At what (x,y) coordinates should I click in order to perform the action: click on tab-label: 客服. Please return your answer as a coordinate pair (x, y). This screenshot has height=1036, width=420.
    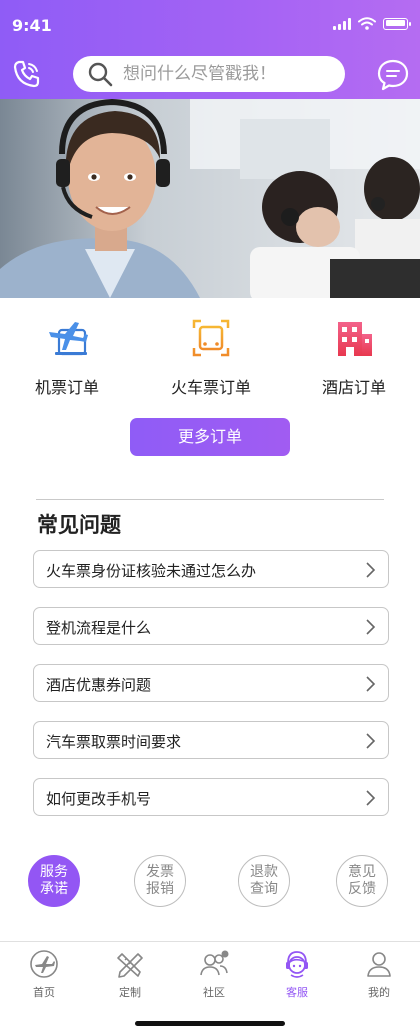
    Looking at the image, I should click on (297, 992).